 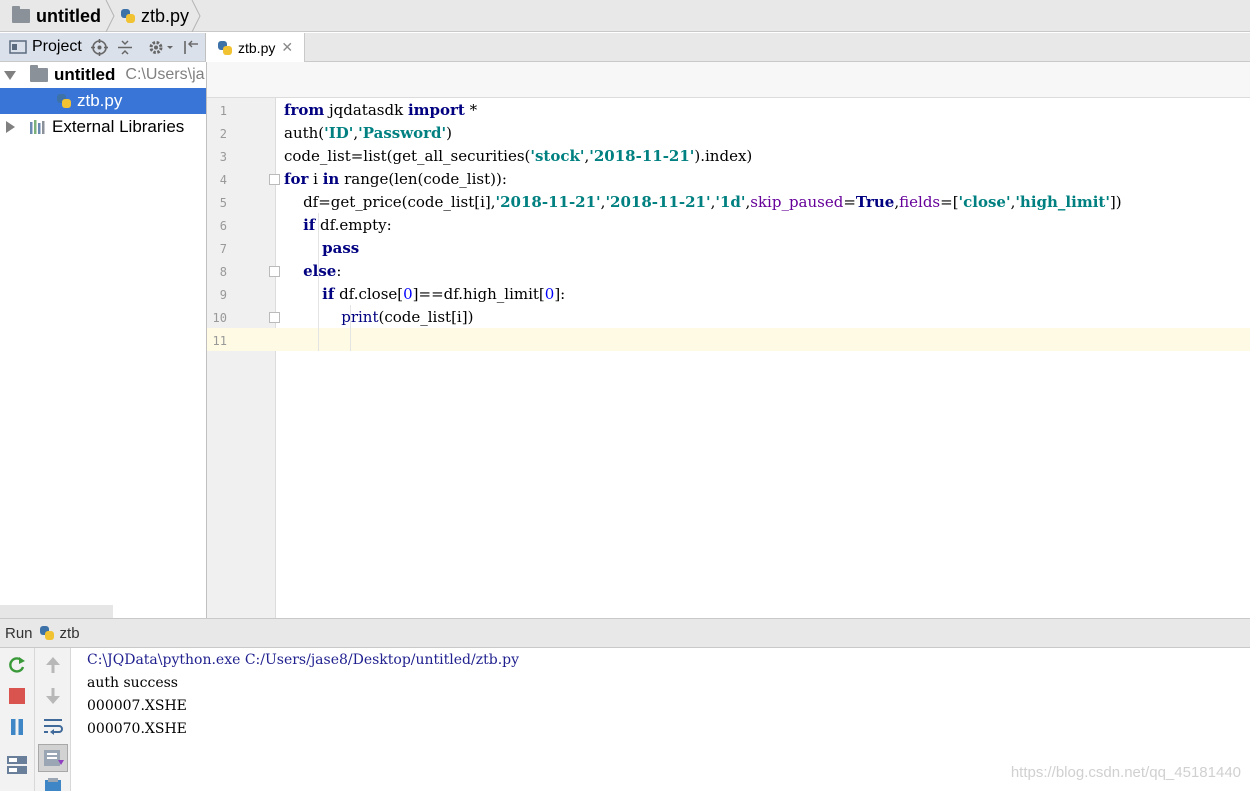 I want to click on tree-item-external-libraries: External Libraries, so click(x=103, y=127).